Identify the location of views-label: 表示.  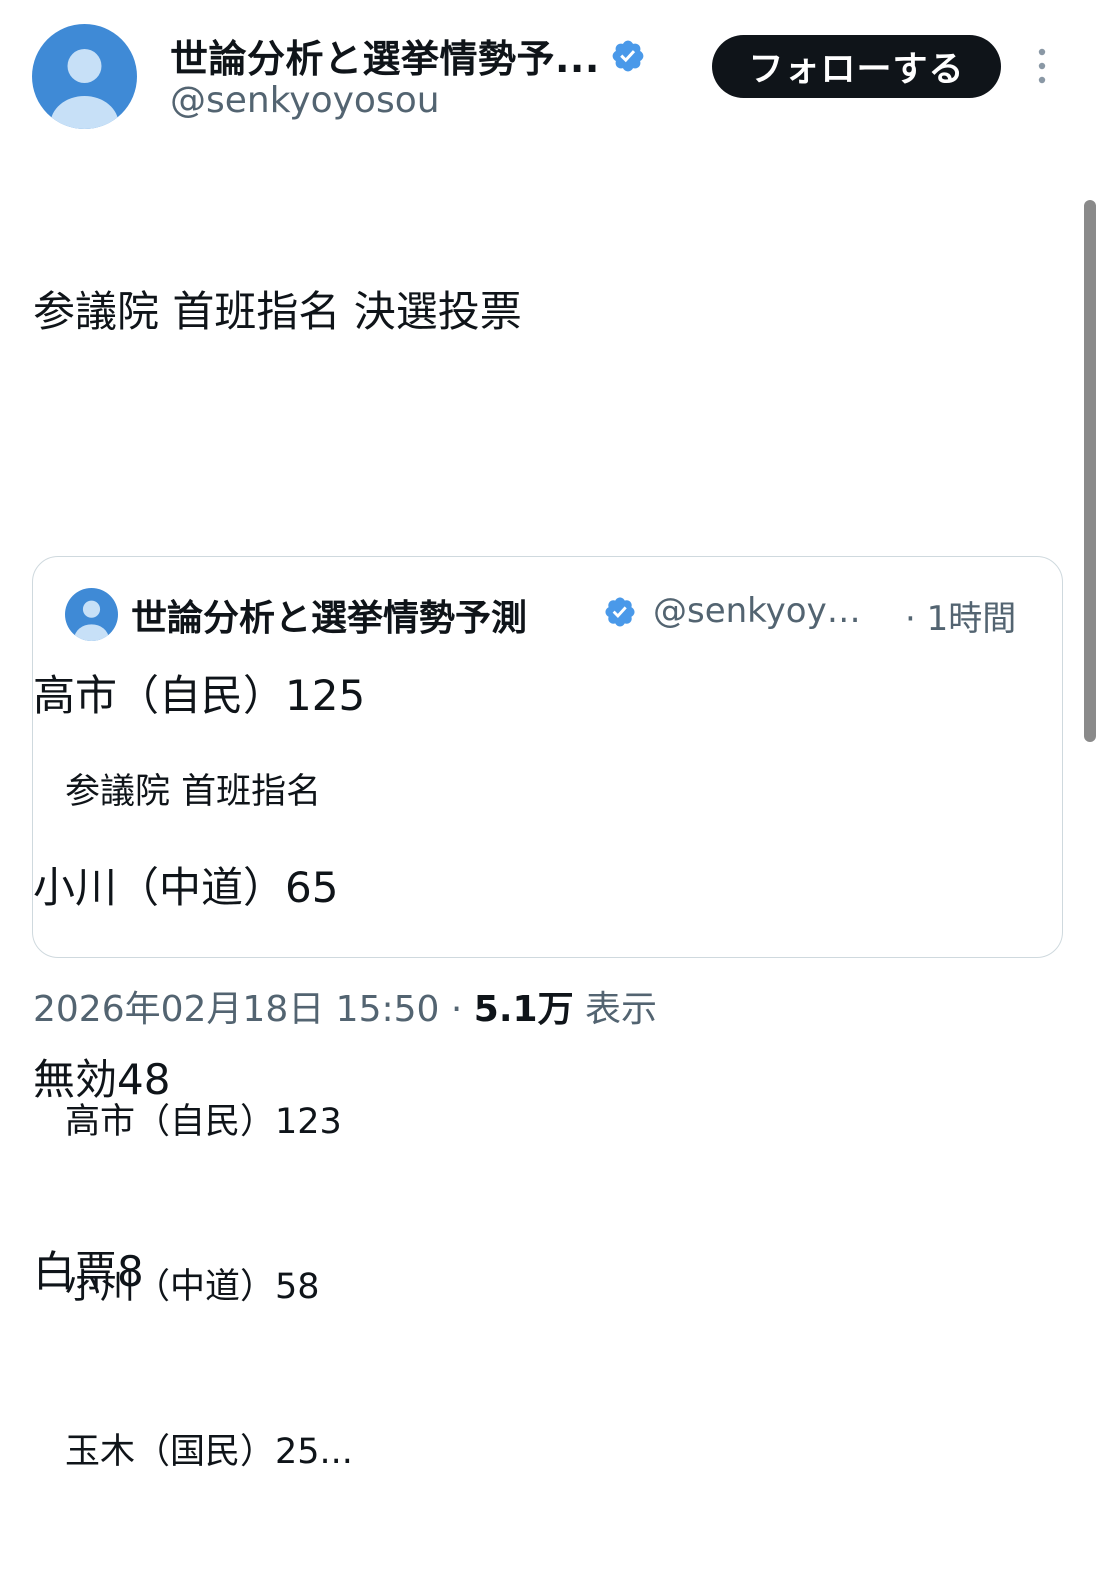
(621, 1009).